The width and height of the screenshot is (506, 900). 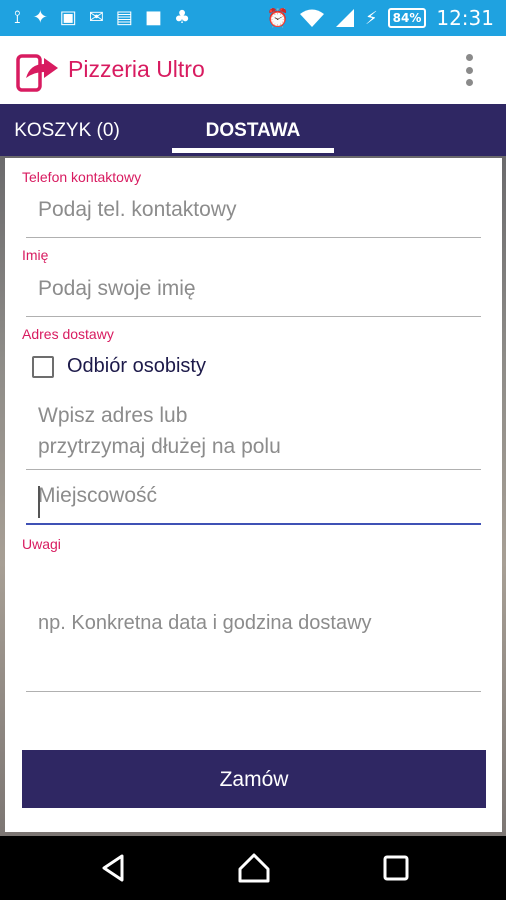 I want to click on mail-icon: ✉, so click(x=96, y=17).